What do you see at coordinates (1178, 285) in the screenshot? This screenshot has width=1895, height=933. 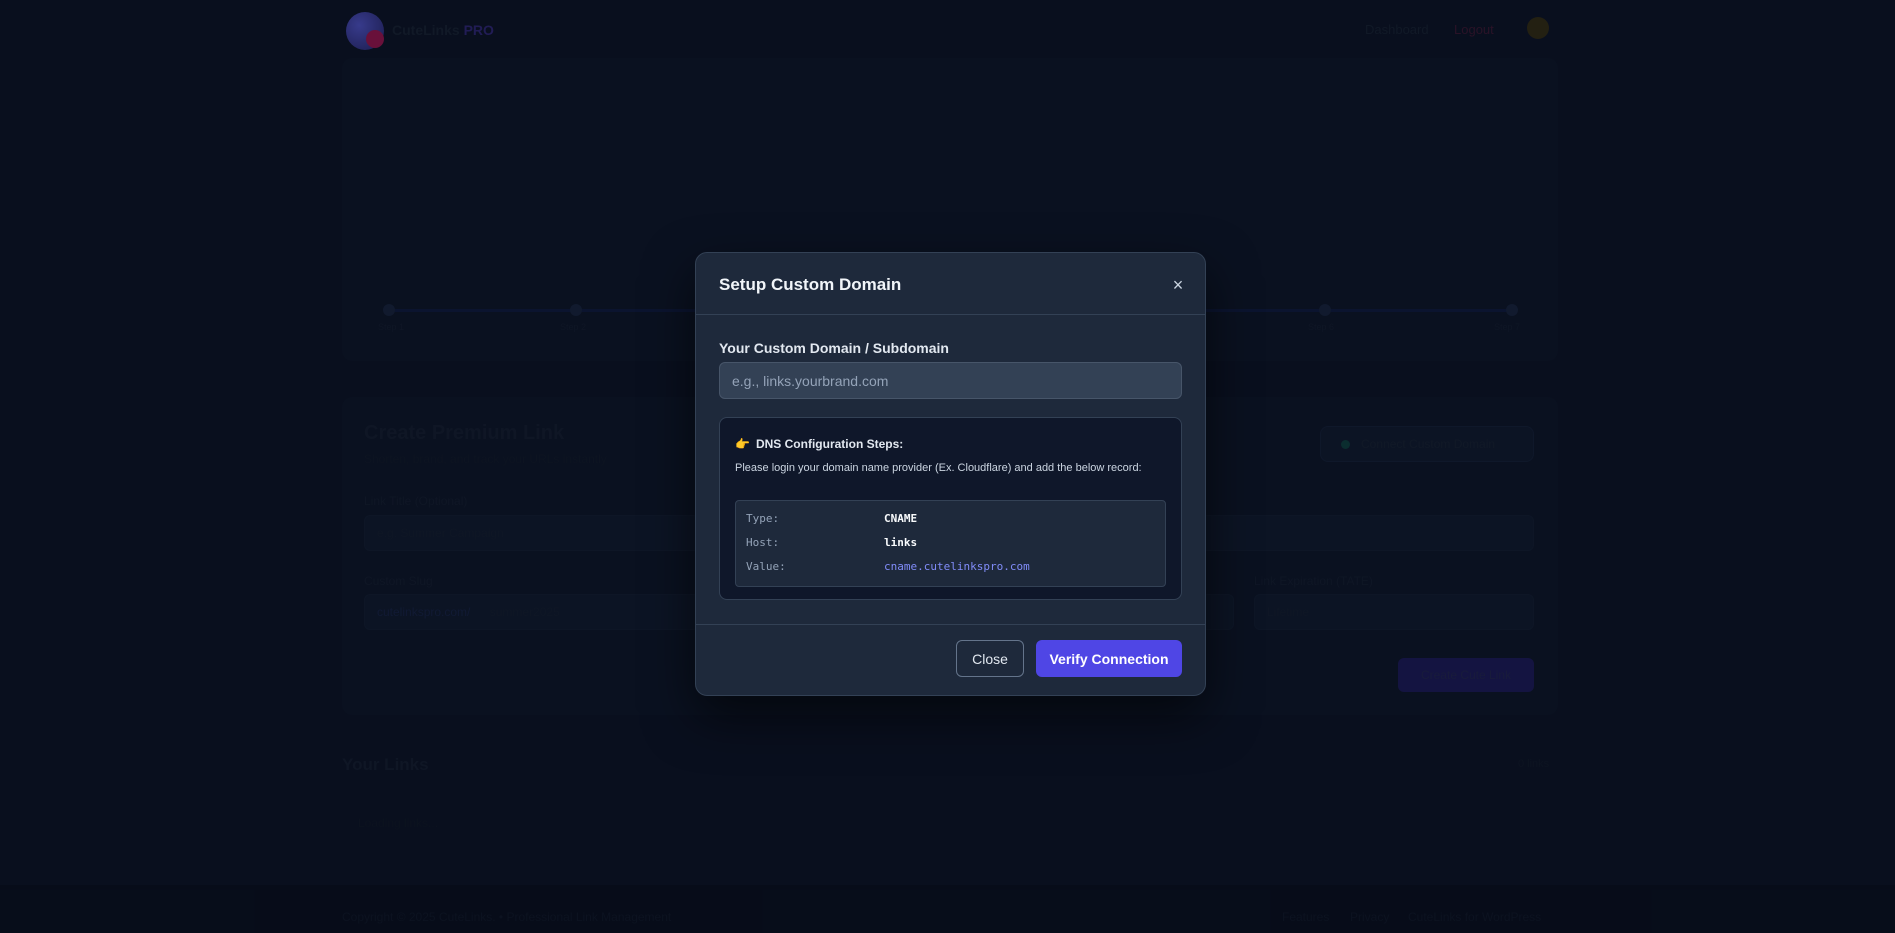 I see `close-icon: ×` at bounding box center [1178, 285].